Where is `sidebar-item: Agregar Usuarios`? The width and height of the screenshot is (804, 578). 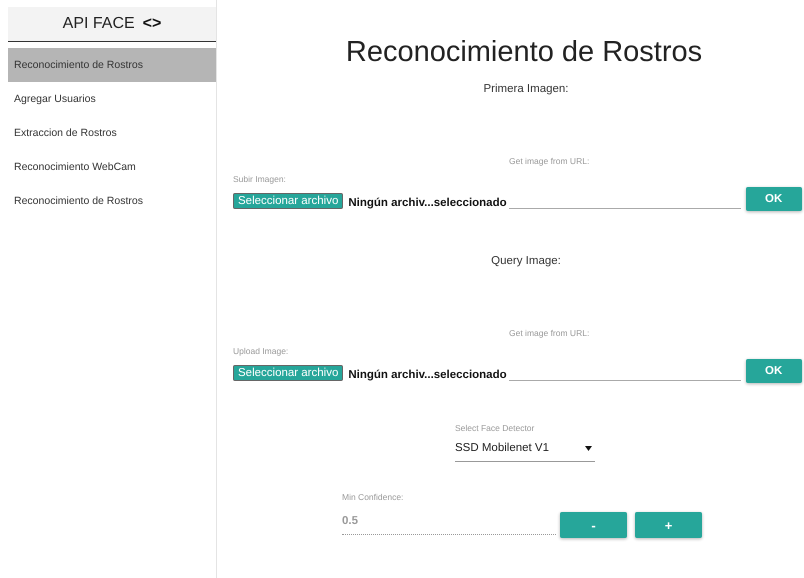
sidebar-item: Agregar Usuarios is located at coordinates (112, 99).